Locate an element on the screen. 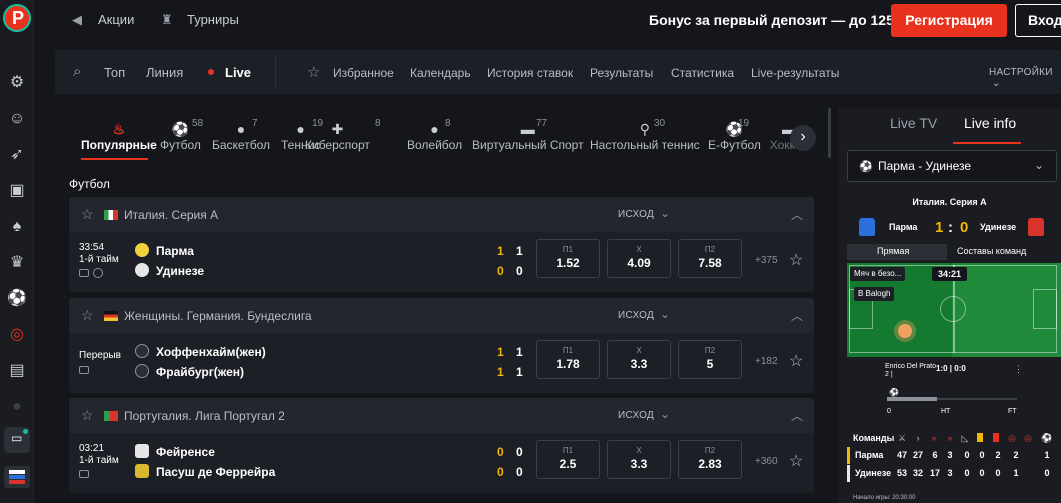 The width and height of the screenshot is (1061, 503). shot-on-target-icon: ◎ is located at coordinates (1012, 438).